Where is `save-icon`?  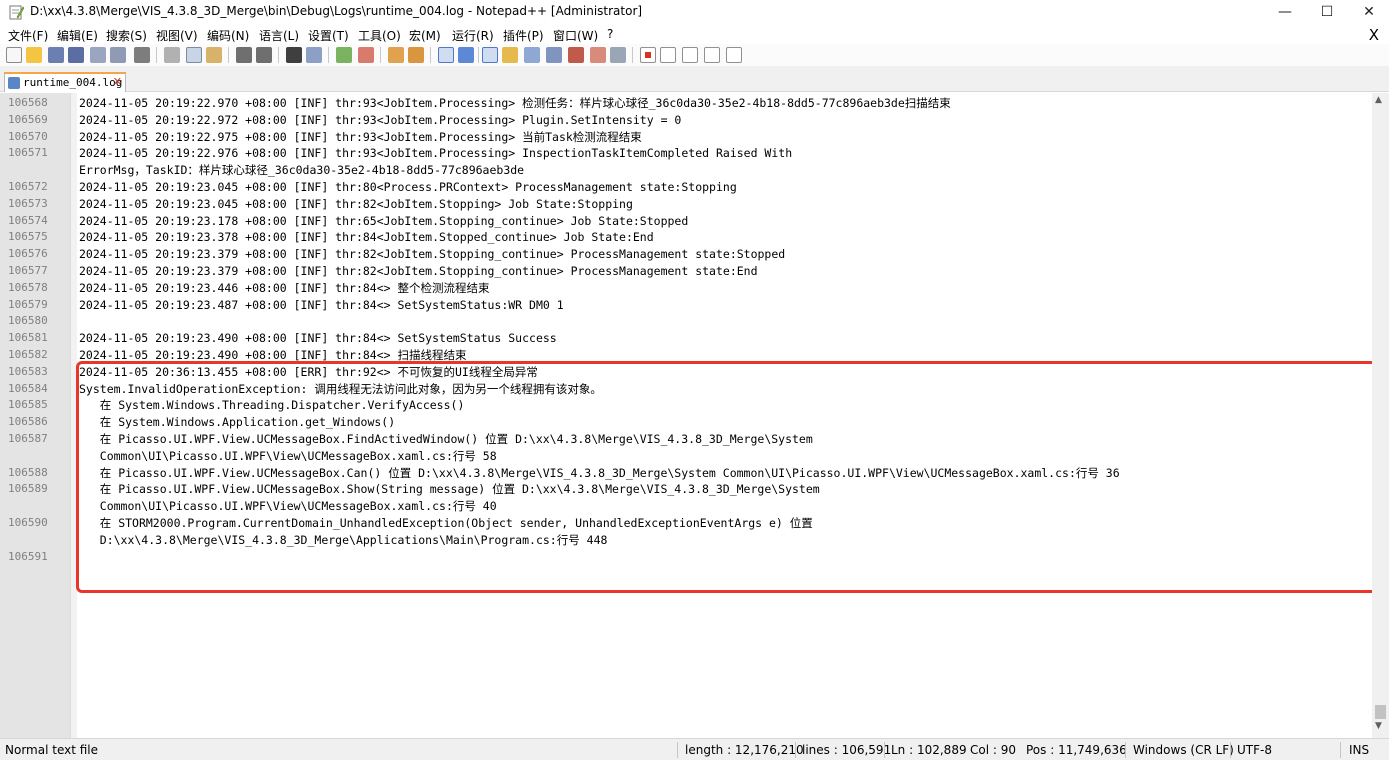
save-icon is located at coordinates (56, 55).